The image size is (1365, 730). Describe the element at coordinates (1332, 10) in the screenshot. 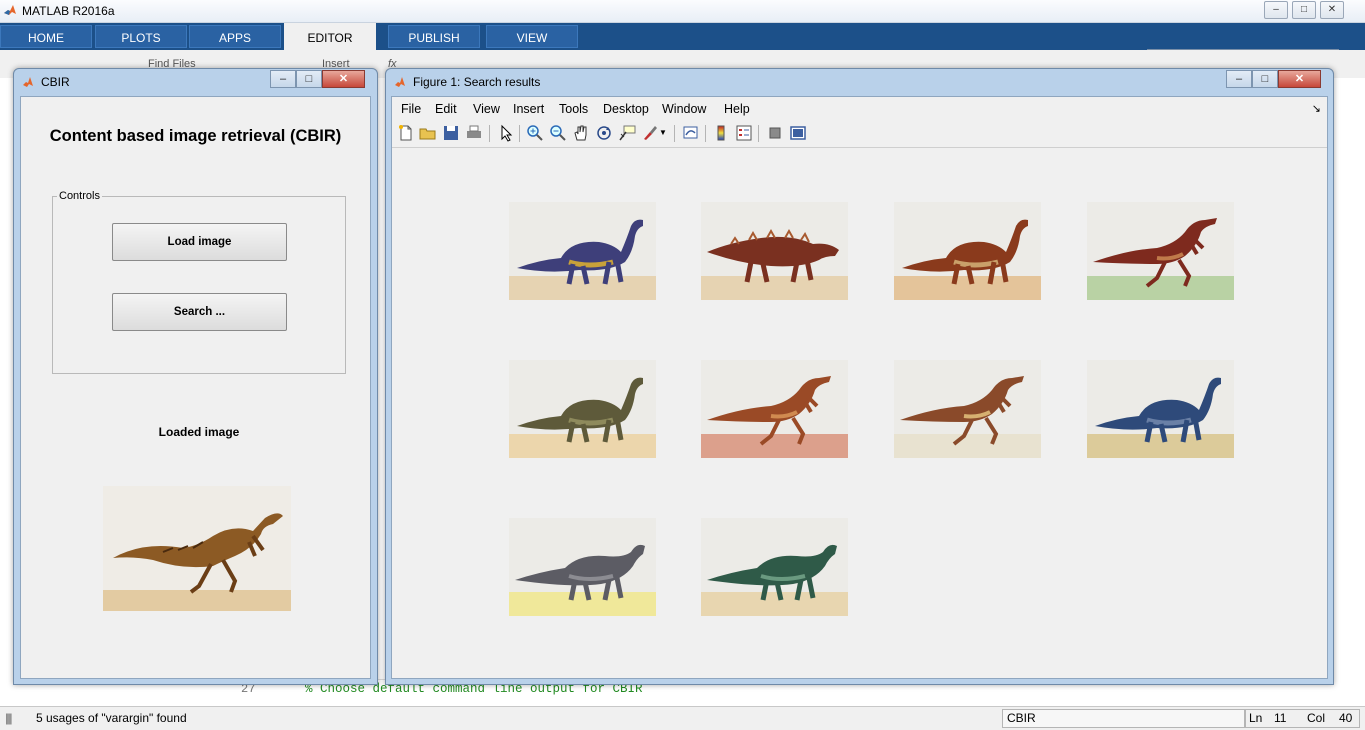

I see `close-button: ✕` at that location.